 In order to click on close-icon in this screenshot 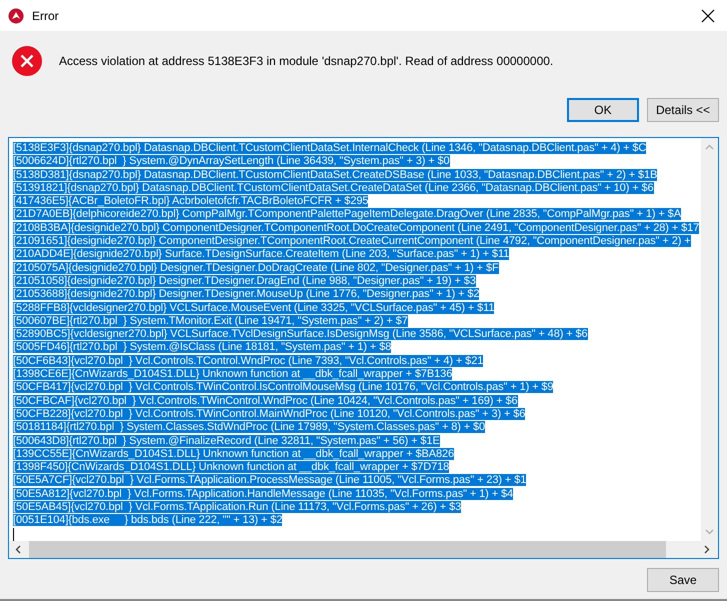, I will do `click(708, 15)`.